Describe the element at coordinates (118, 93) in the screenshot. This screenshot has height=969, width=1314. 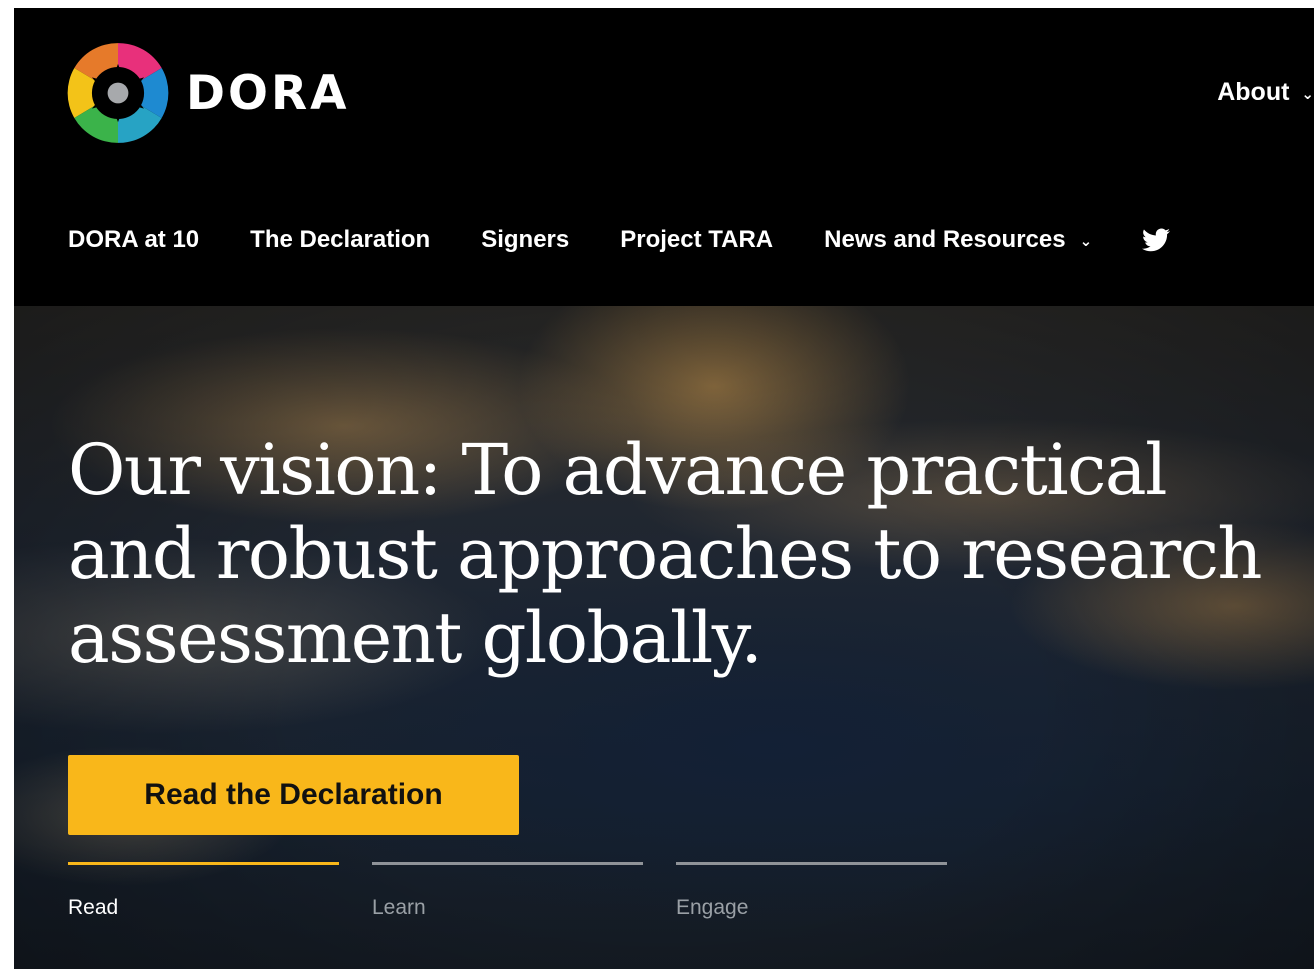
I see `dora-logo-icon` at that location.